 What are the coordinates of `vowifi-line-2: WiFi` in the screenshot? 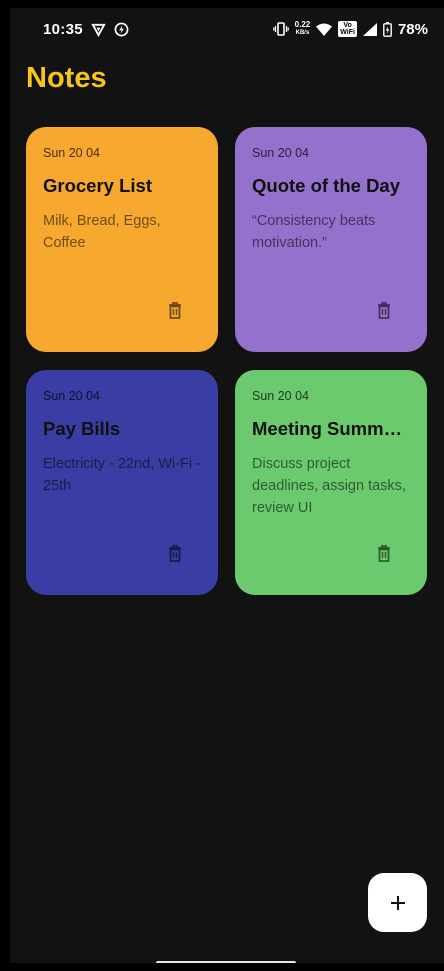 It's located at (347, 32).